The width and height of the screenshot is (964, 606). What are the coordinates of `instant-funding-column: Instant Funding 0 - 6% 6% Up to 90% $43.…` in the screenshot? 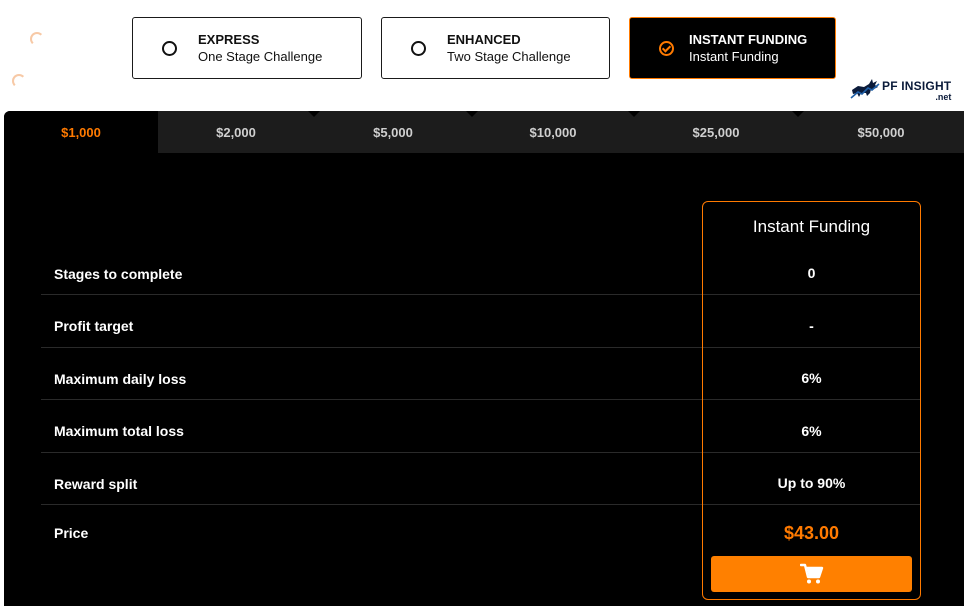 It's located at (811, 400).